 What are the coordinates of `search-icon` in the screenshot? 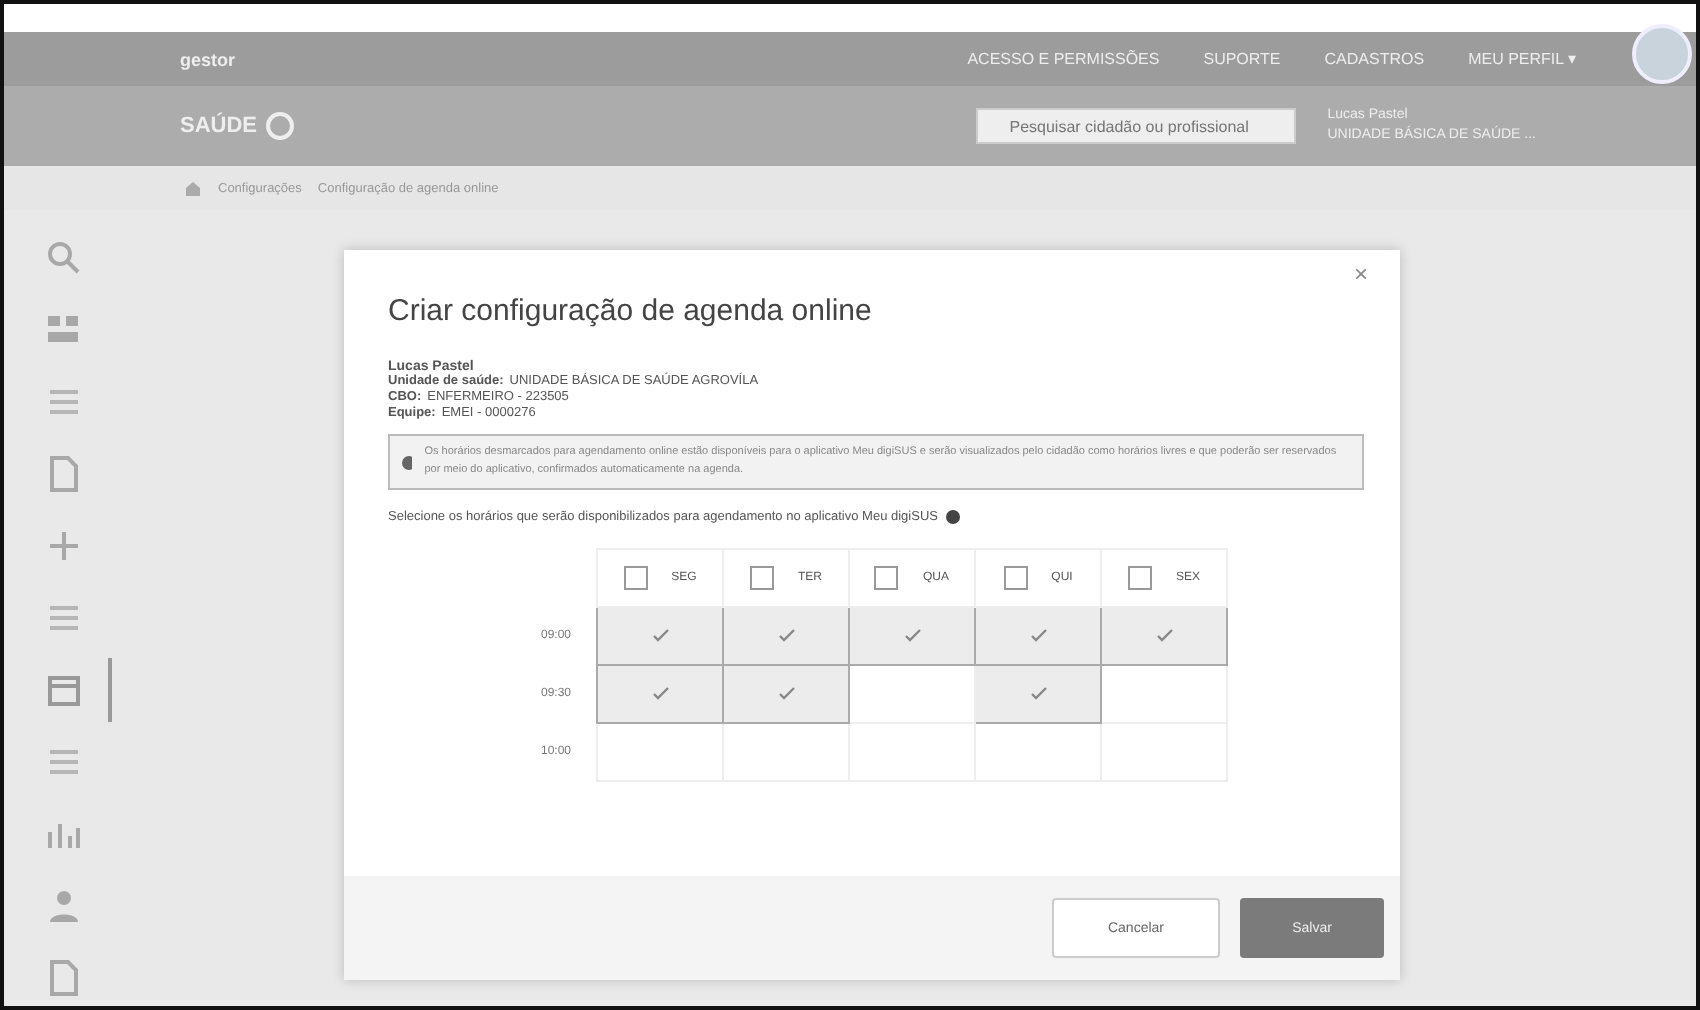 It's located at (64, 258).